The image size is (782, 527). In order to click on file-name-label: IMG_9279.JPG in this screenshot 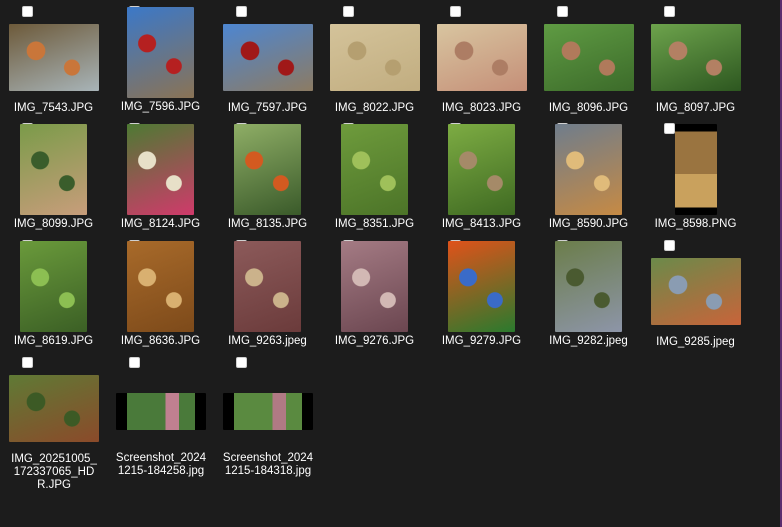, I will do `click(481, 341)`.